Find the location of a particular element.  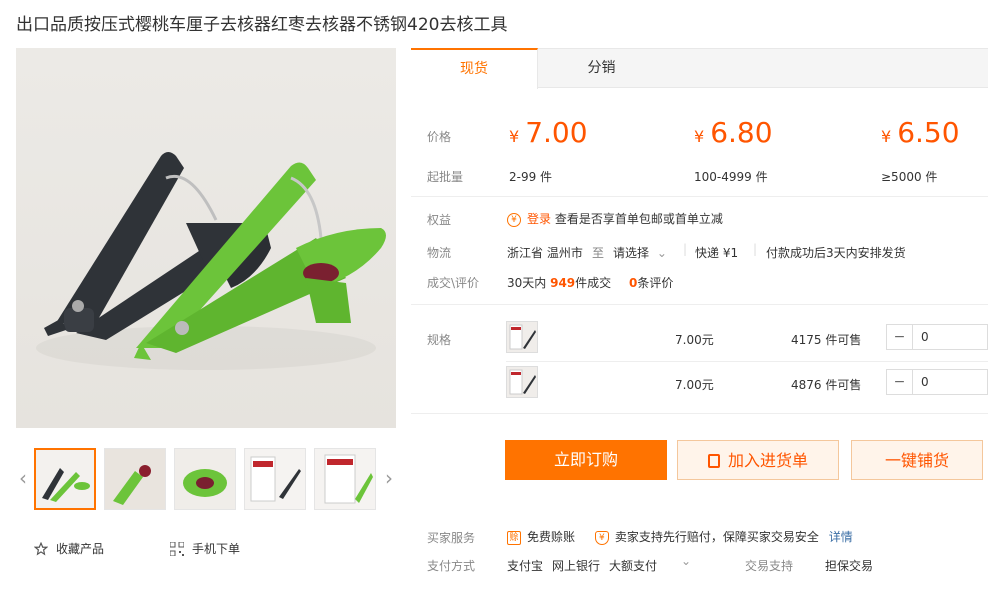

thumbnail-strip: ‹ › is located at coordinates (206, 478).